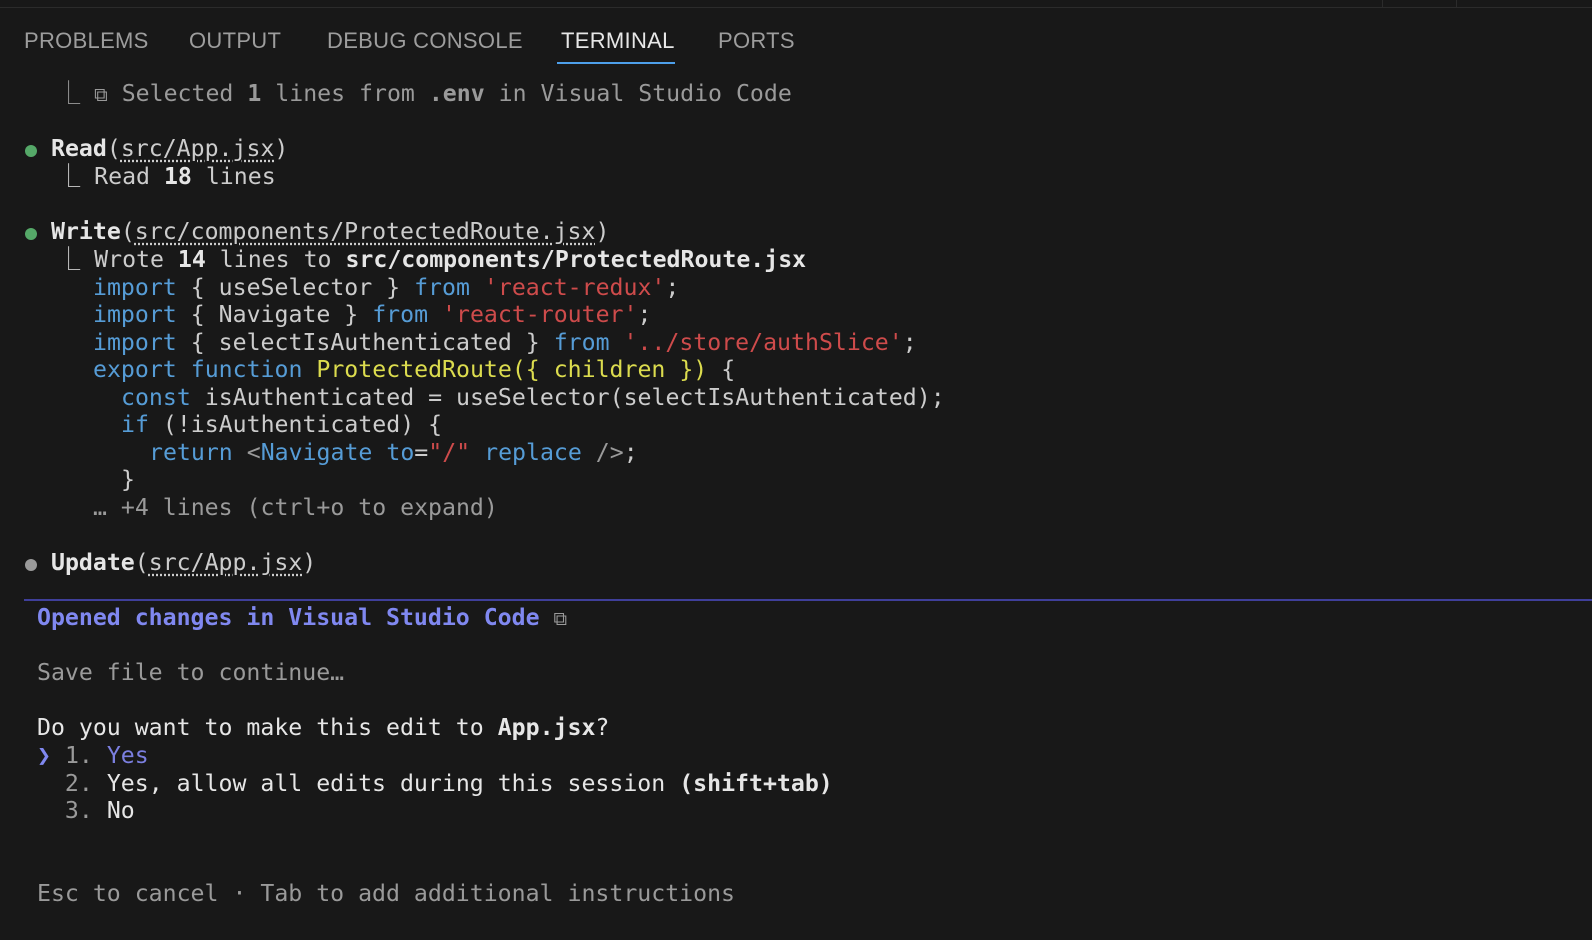 This screenshot has height=940, width=1592. I want to click on write-file-path: src/components/ProtectedRoute.jsx, so click(365, 231).